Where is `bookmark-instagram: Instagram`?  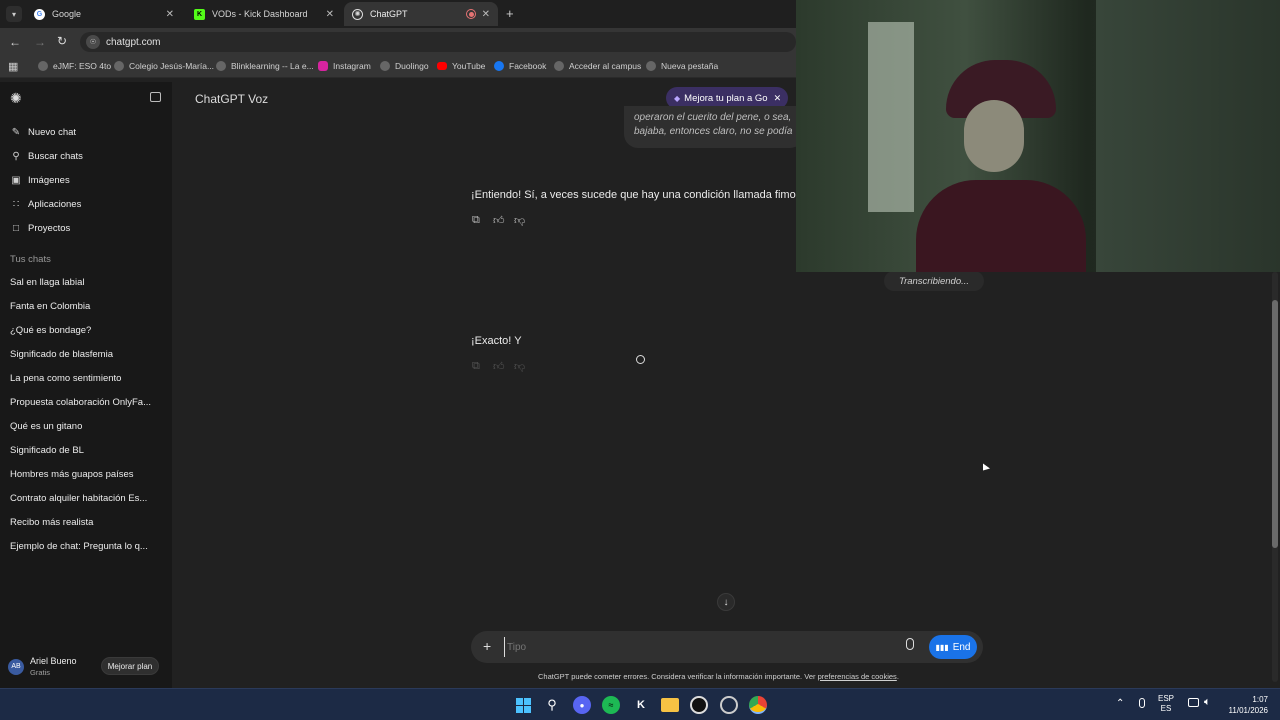
bookmark-instagram: Instagram is located at coordinates (344, 66).